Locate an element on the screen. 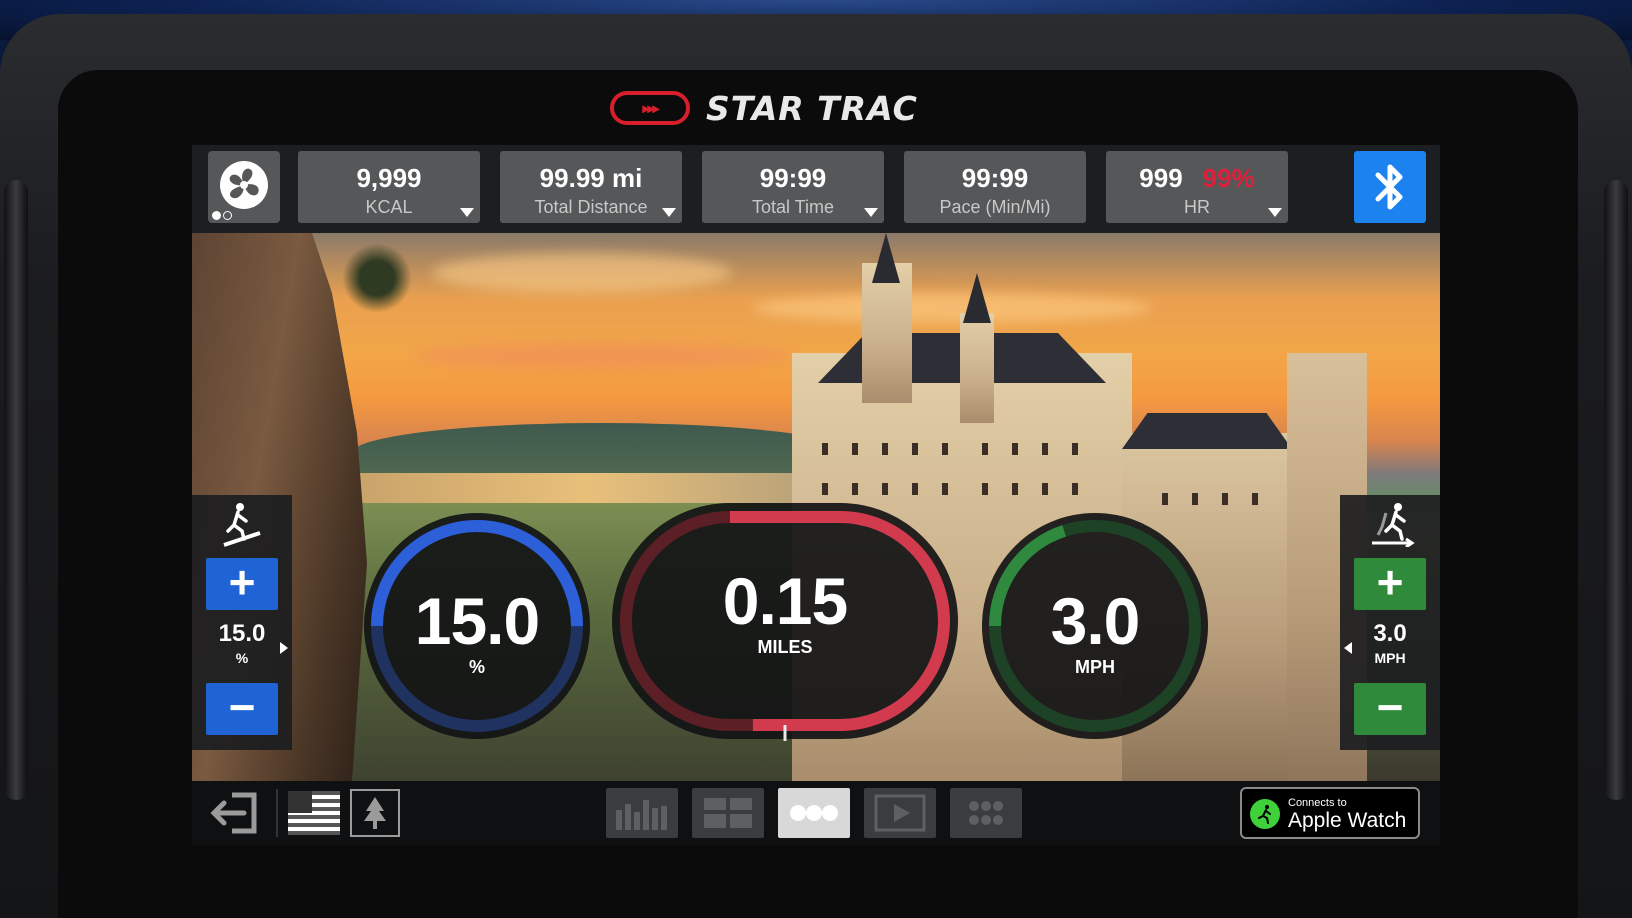 Image resolution: width=1632 pixels, height=918 pixels. left-handle is located at coordinates (16, 490).